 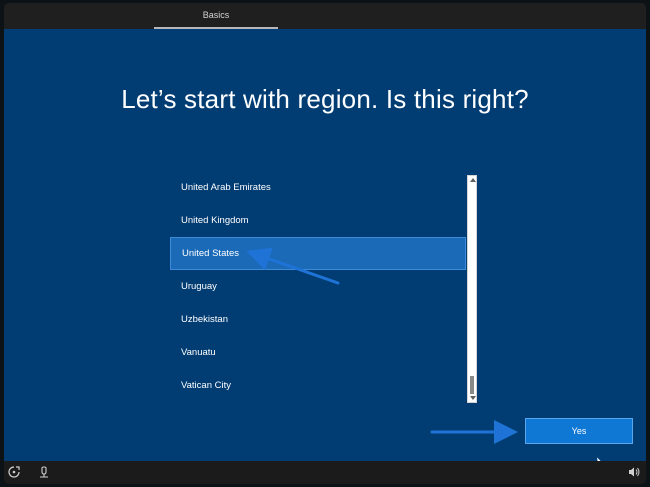 What do you see at coordinates (473, 180) in the screenshot?
I see `scroll-up-icon` at bounding box center [473, 180].